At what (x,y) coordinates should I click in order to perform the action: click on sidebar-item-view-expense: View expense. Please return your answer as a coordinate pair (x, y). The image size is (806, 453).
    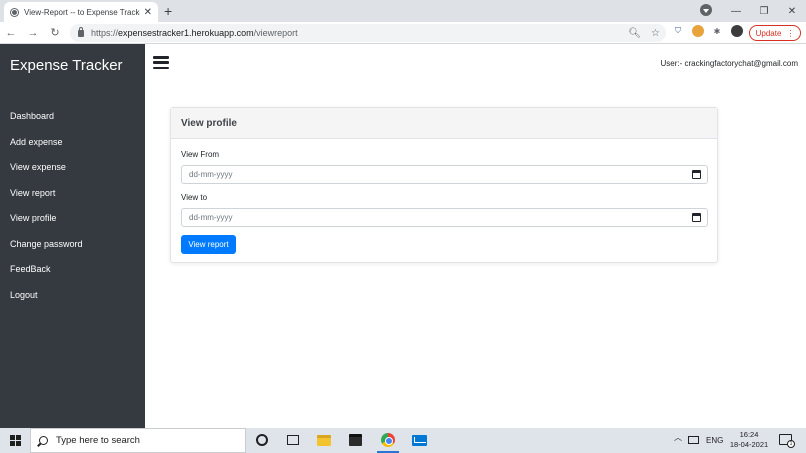
    Looking at the image, I should click on (72, 174).